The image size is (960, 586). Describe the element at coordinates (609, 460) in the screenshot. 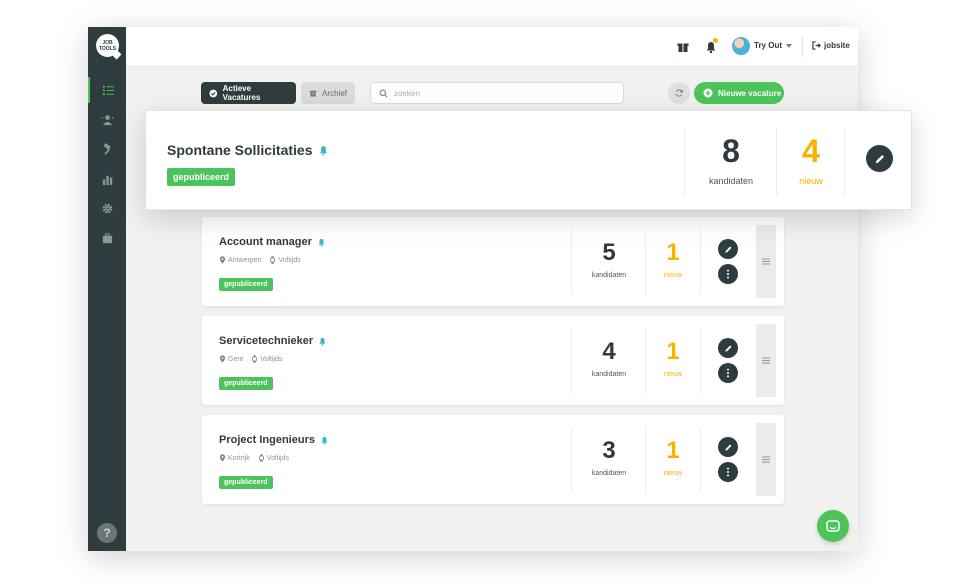

I see `candidates-stat: 3 kandidaten` at that location.